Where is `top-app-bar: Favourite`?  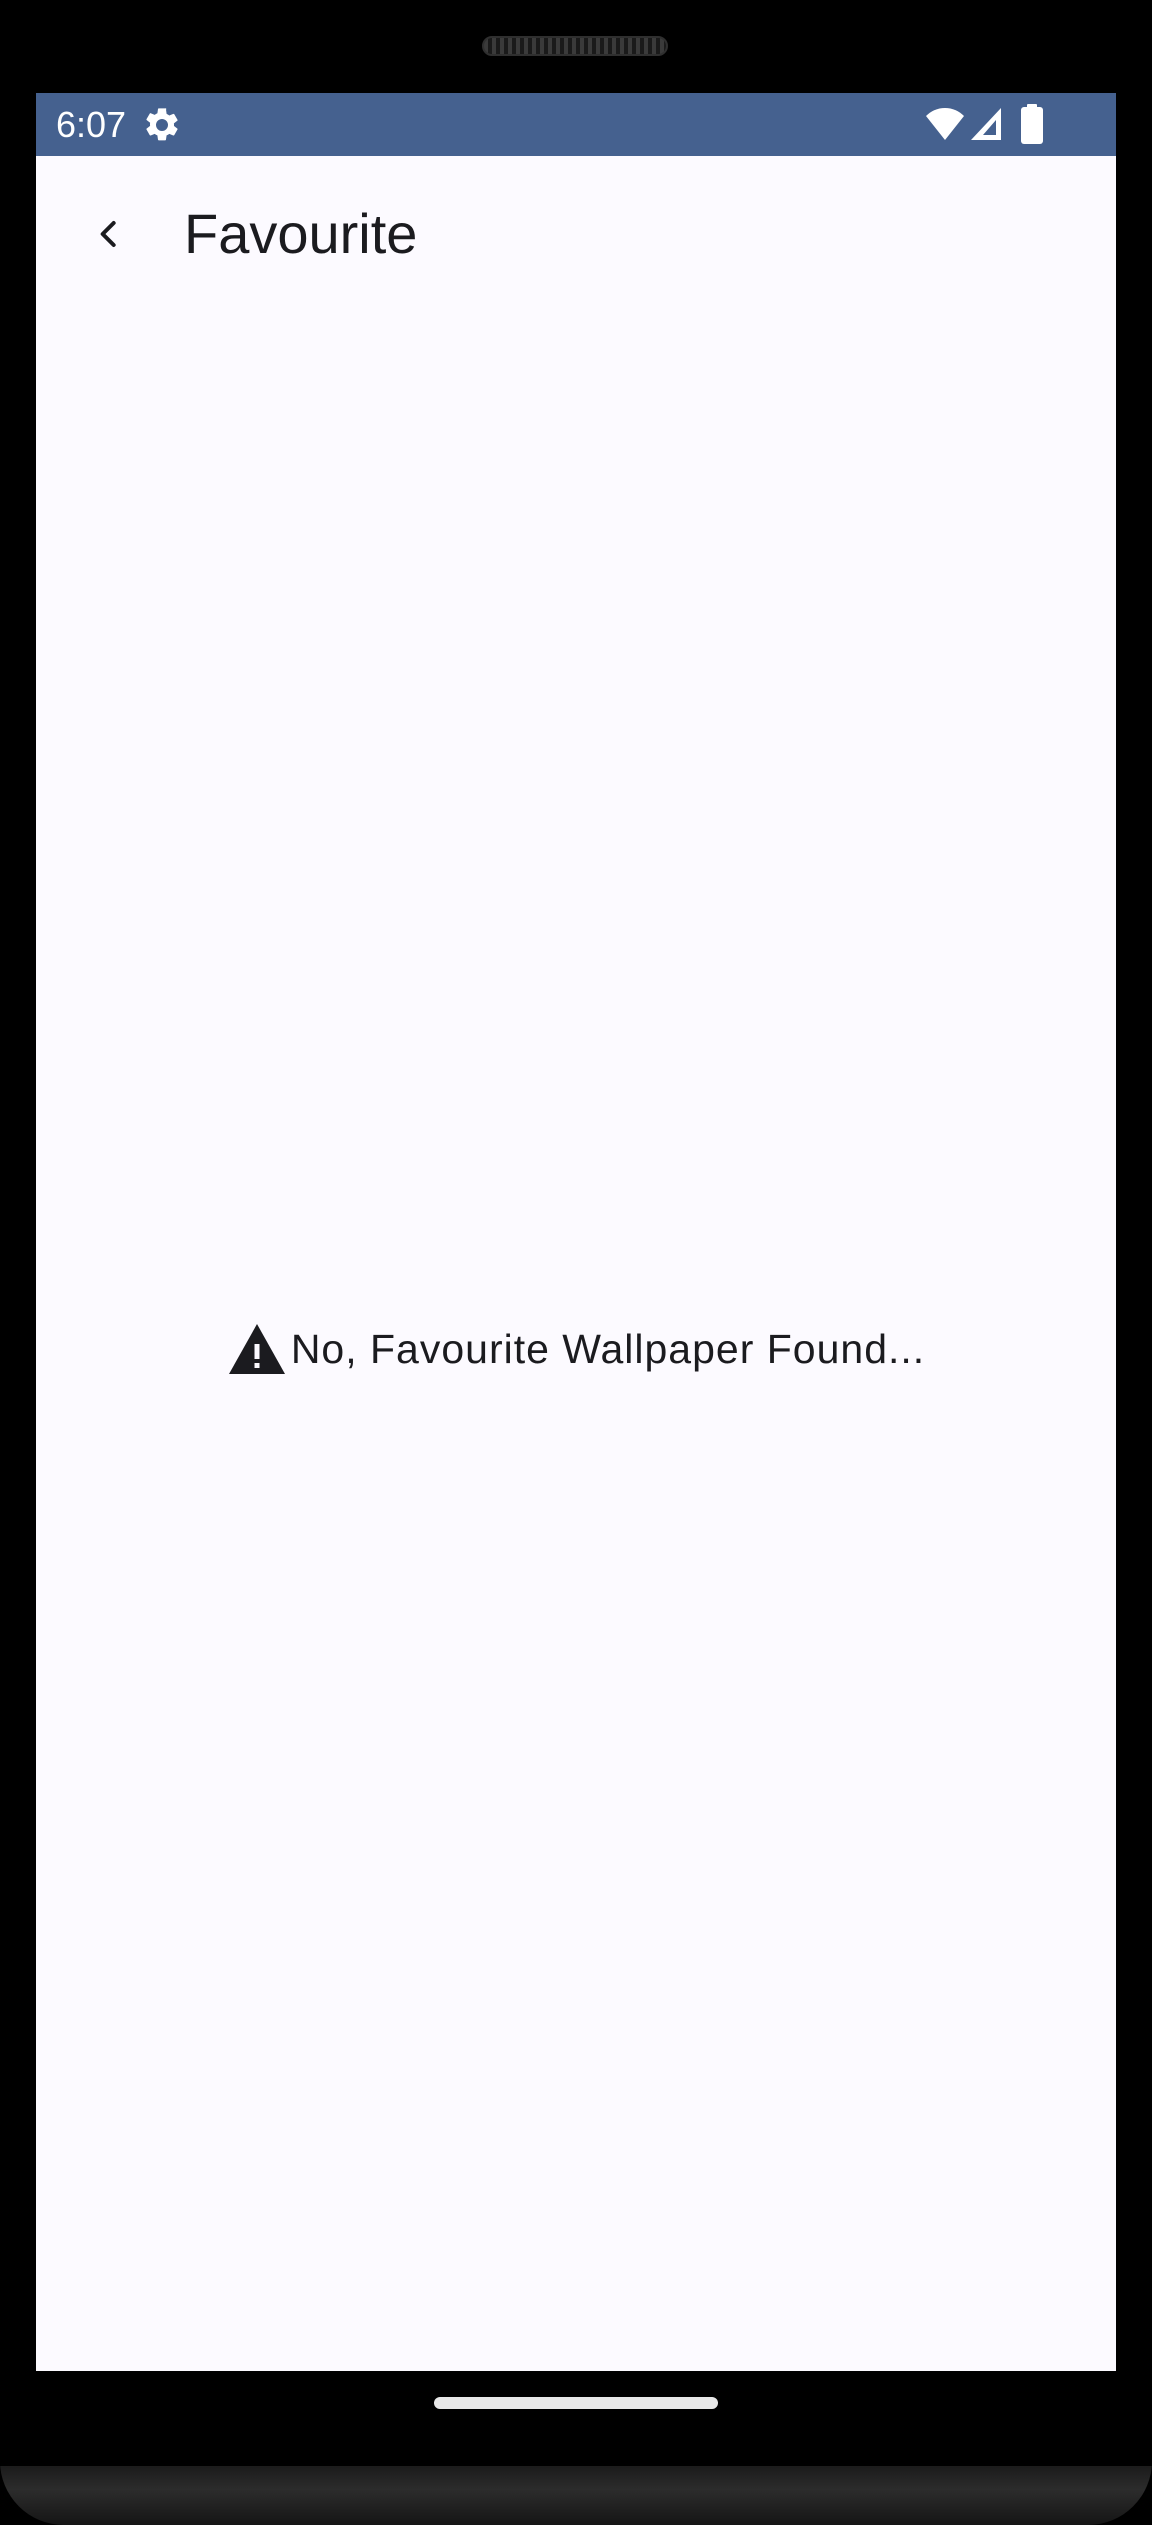
top-app-bar: Favourite is located at coordinates (576, 246).